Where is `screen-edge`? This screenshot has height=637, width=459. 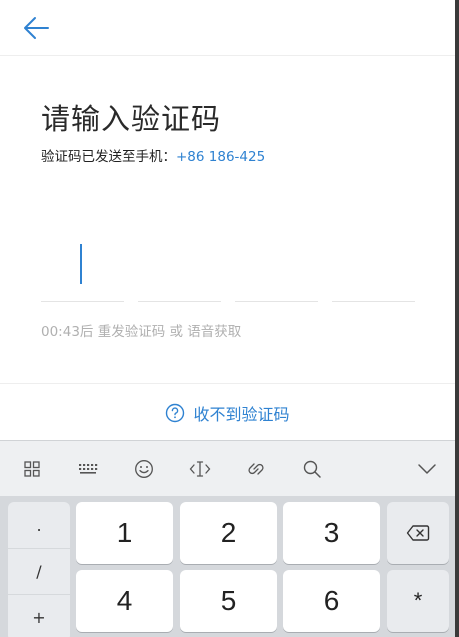
screen-edge is located at coordinates (457, 318).